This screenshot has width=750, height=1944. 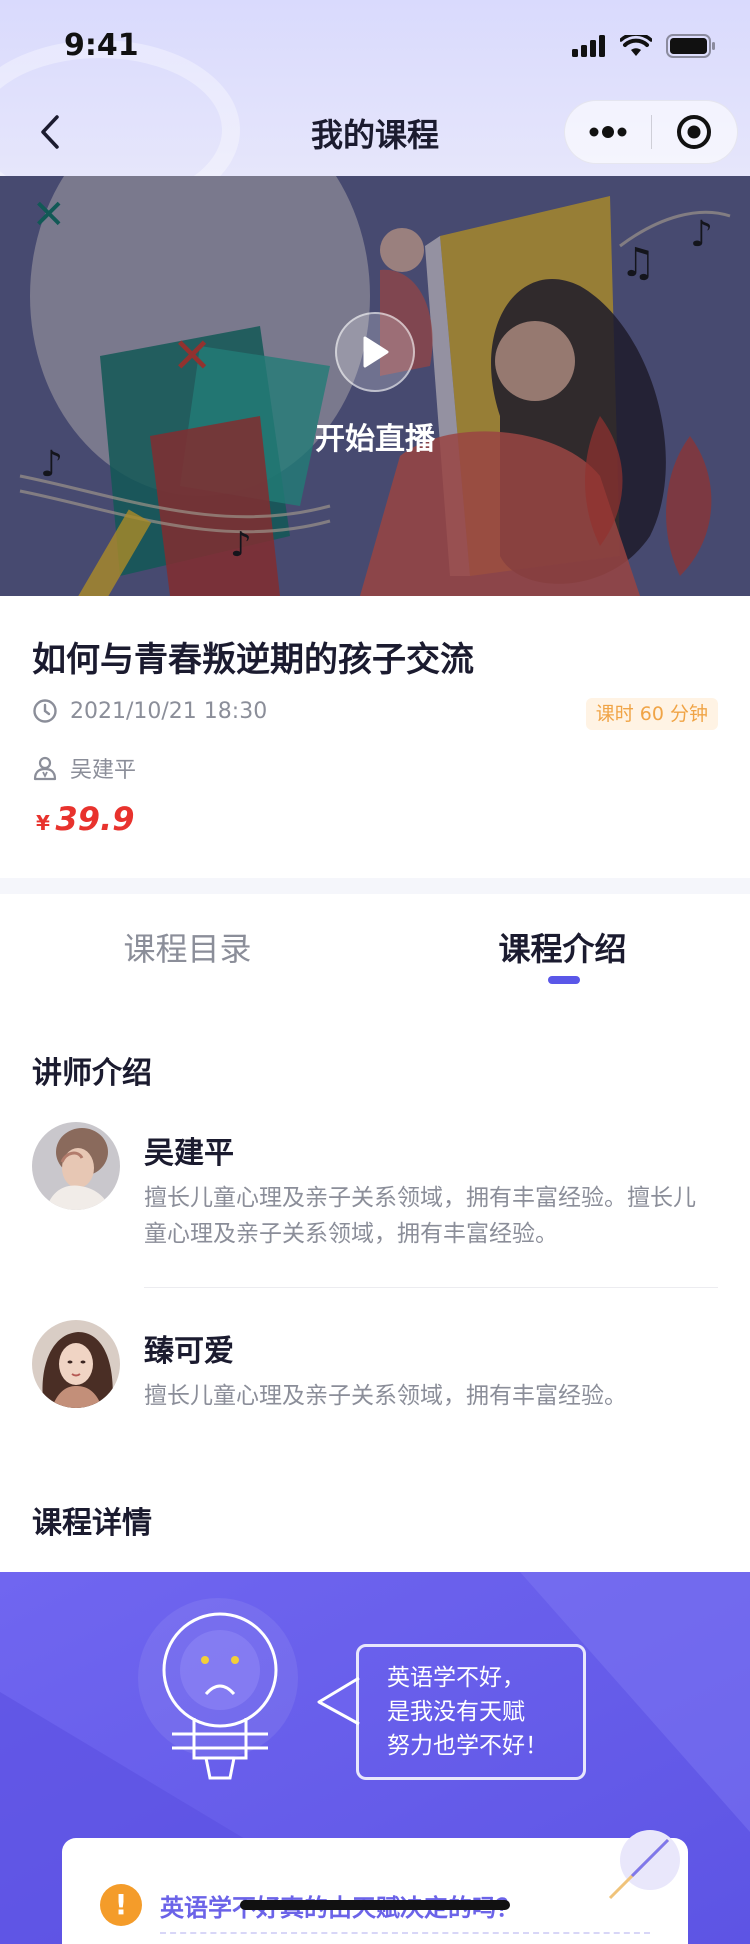 What do you see at coordinates (375, 439) in the screenshot?
I see `start-live-label: 开始直播` at bounding box center [375, 439].